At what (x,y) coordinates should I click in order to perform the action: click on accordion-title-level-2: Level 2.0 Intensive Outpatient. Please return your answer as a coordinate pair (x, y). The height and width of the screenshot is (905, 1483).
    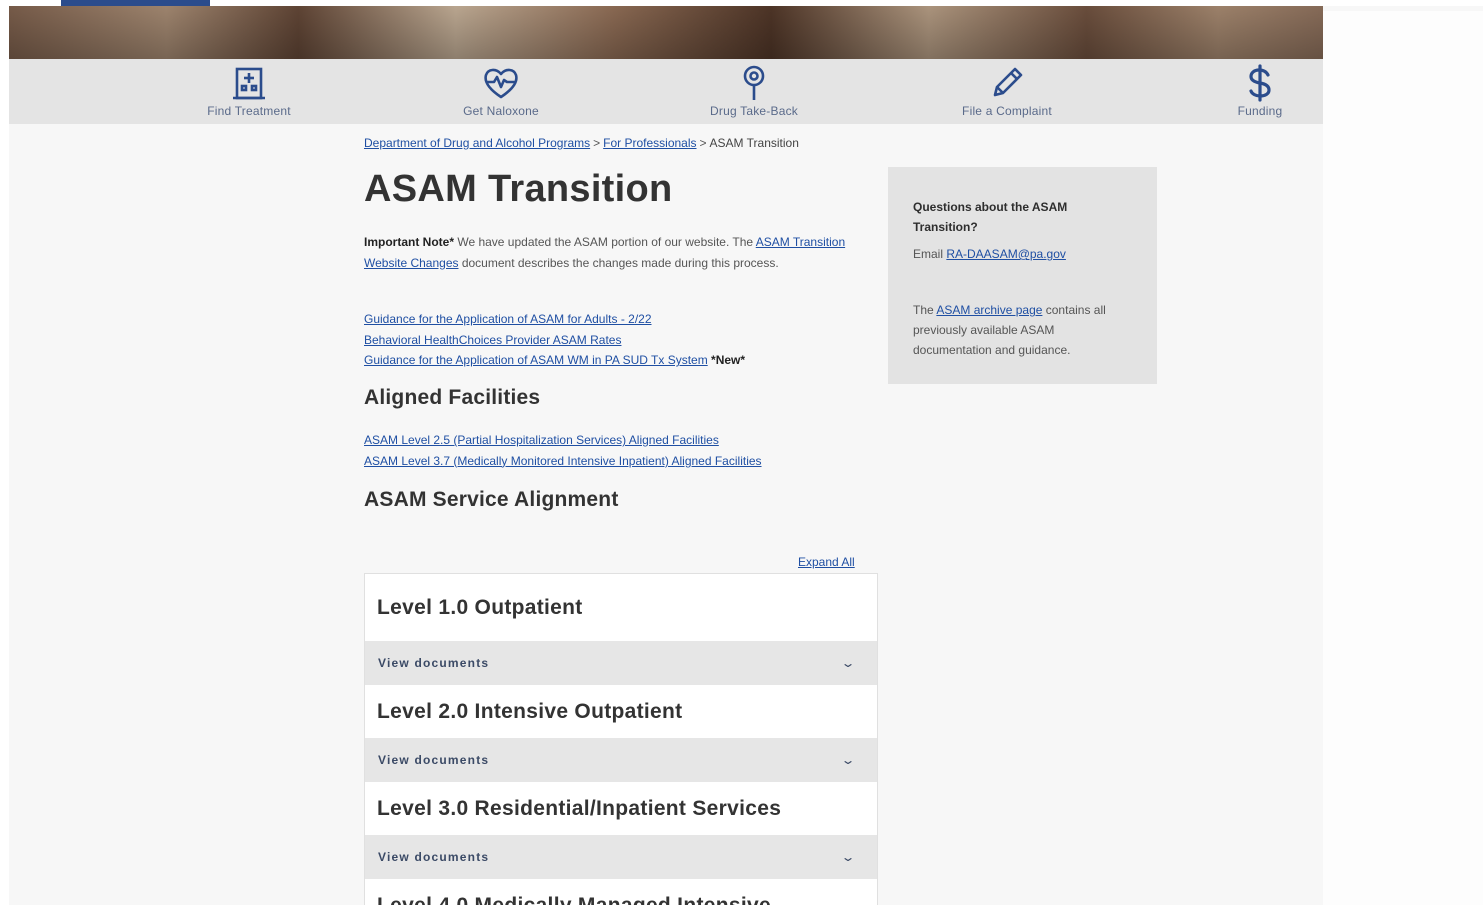
    Looking at the image, I should click on (621, 711).